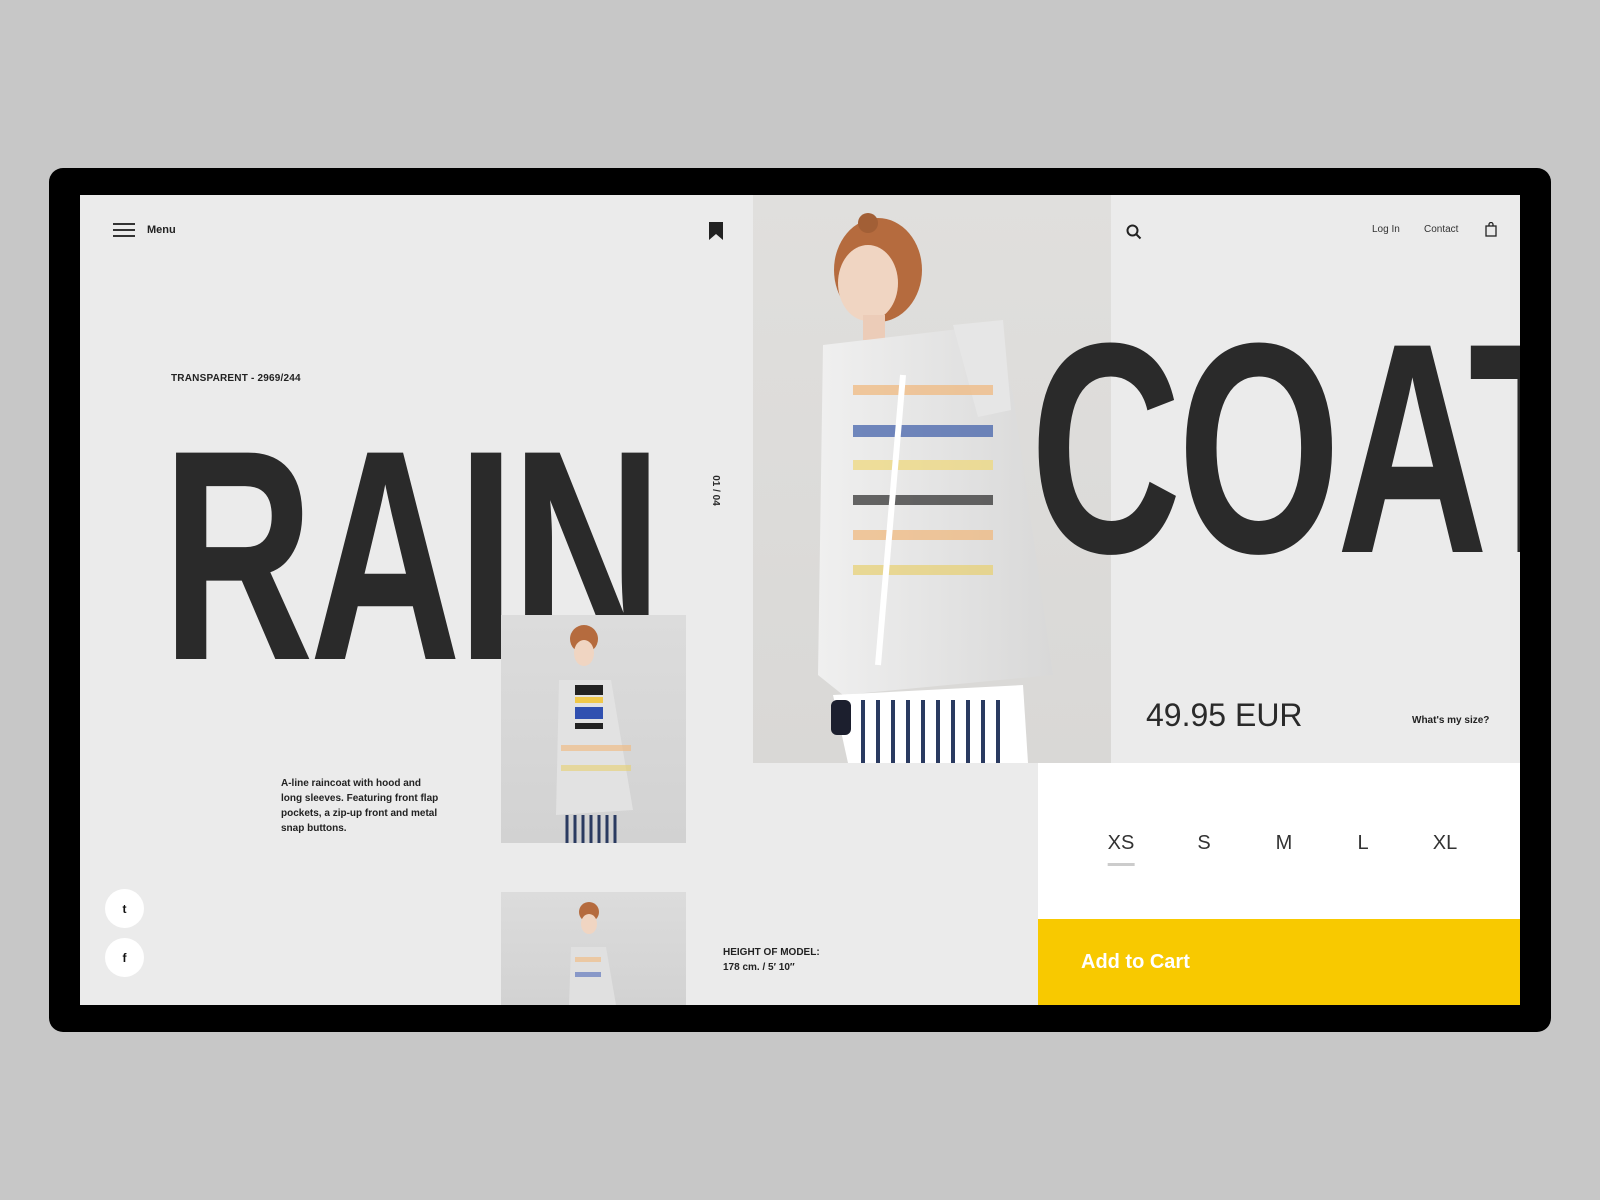 The height and width of the screenshot is (1200, 1600). What do you see at coordinates (1362, 843) in the screenshot?
I see `size-option-l: L` at bounding box center [1362, 843].